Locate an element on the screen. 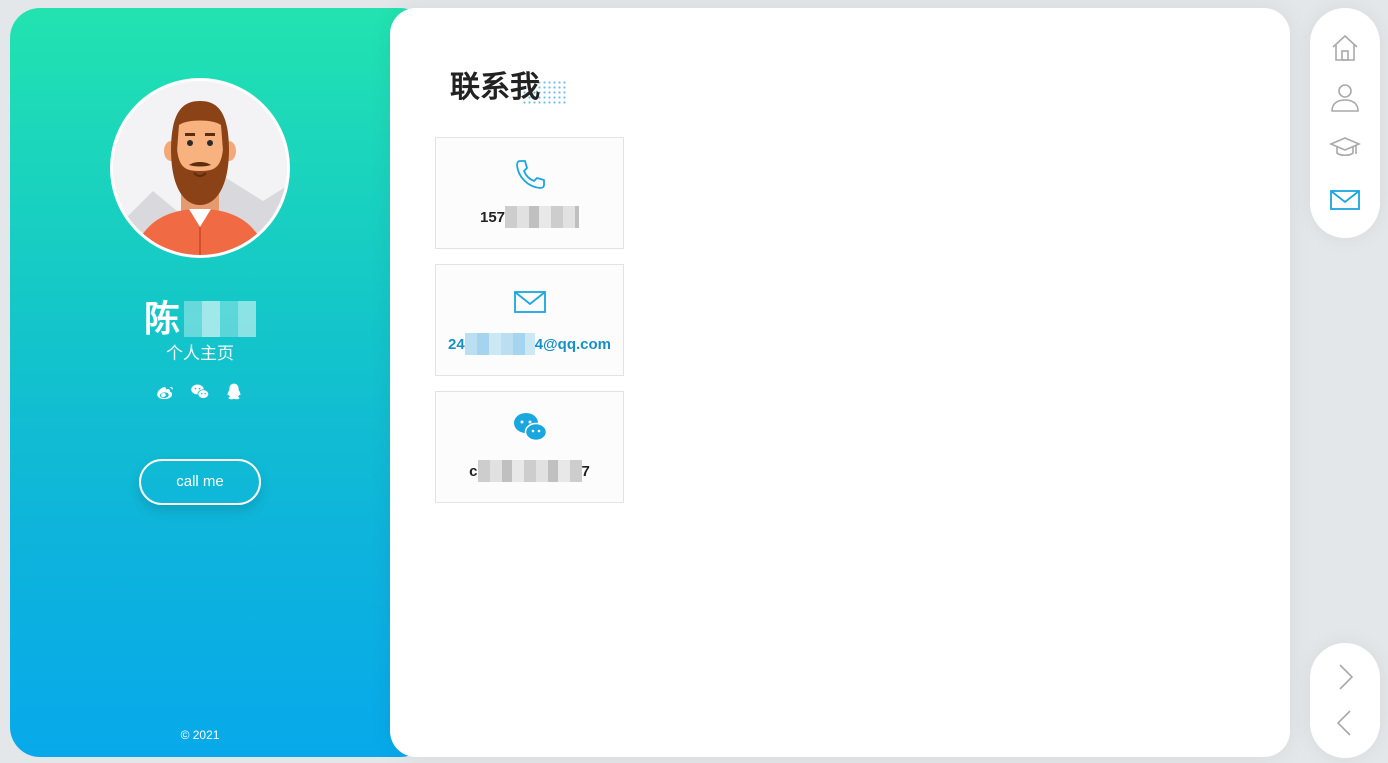 The width and height of the screenshot is (1388, 763). prev-button is located at coordinates (1345, 723).